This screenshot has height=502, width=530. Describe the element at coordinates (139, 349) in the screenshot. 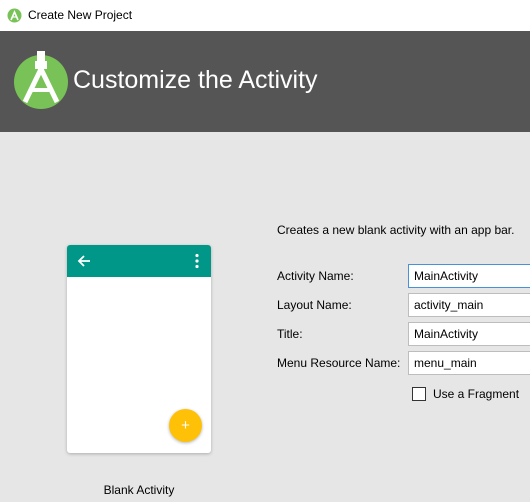

I see `activity-preview-card: +` at that location.